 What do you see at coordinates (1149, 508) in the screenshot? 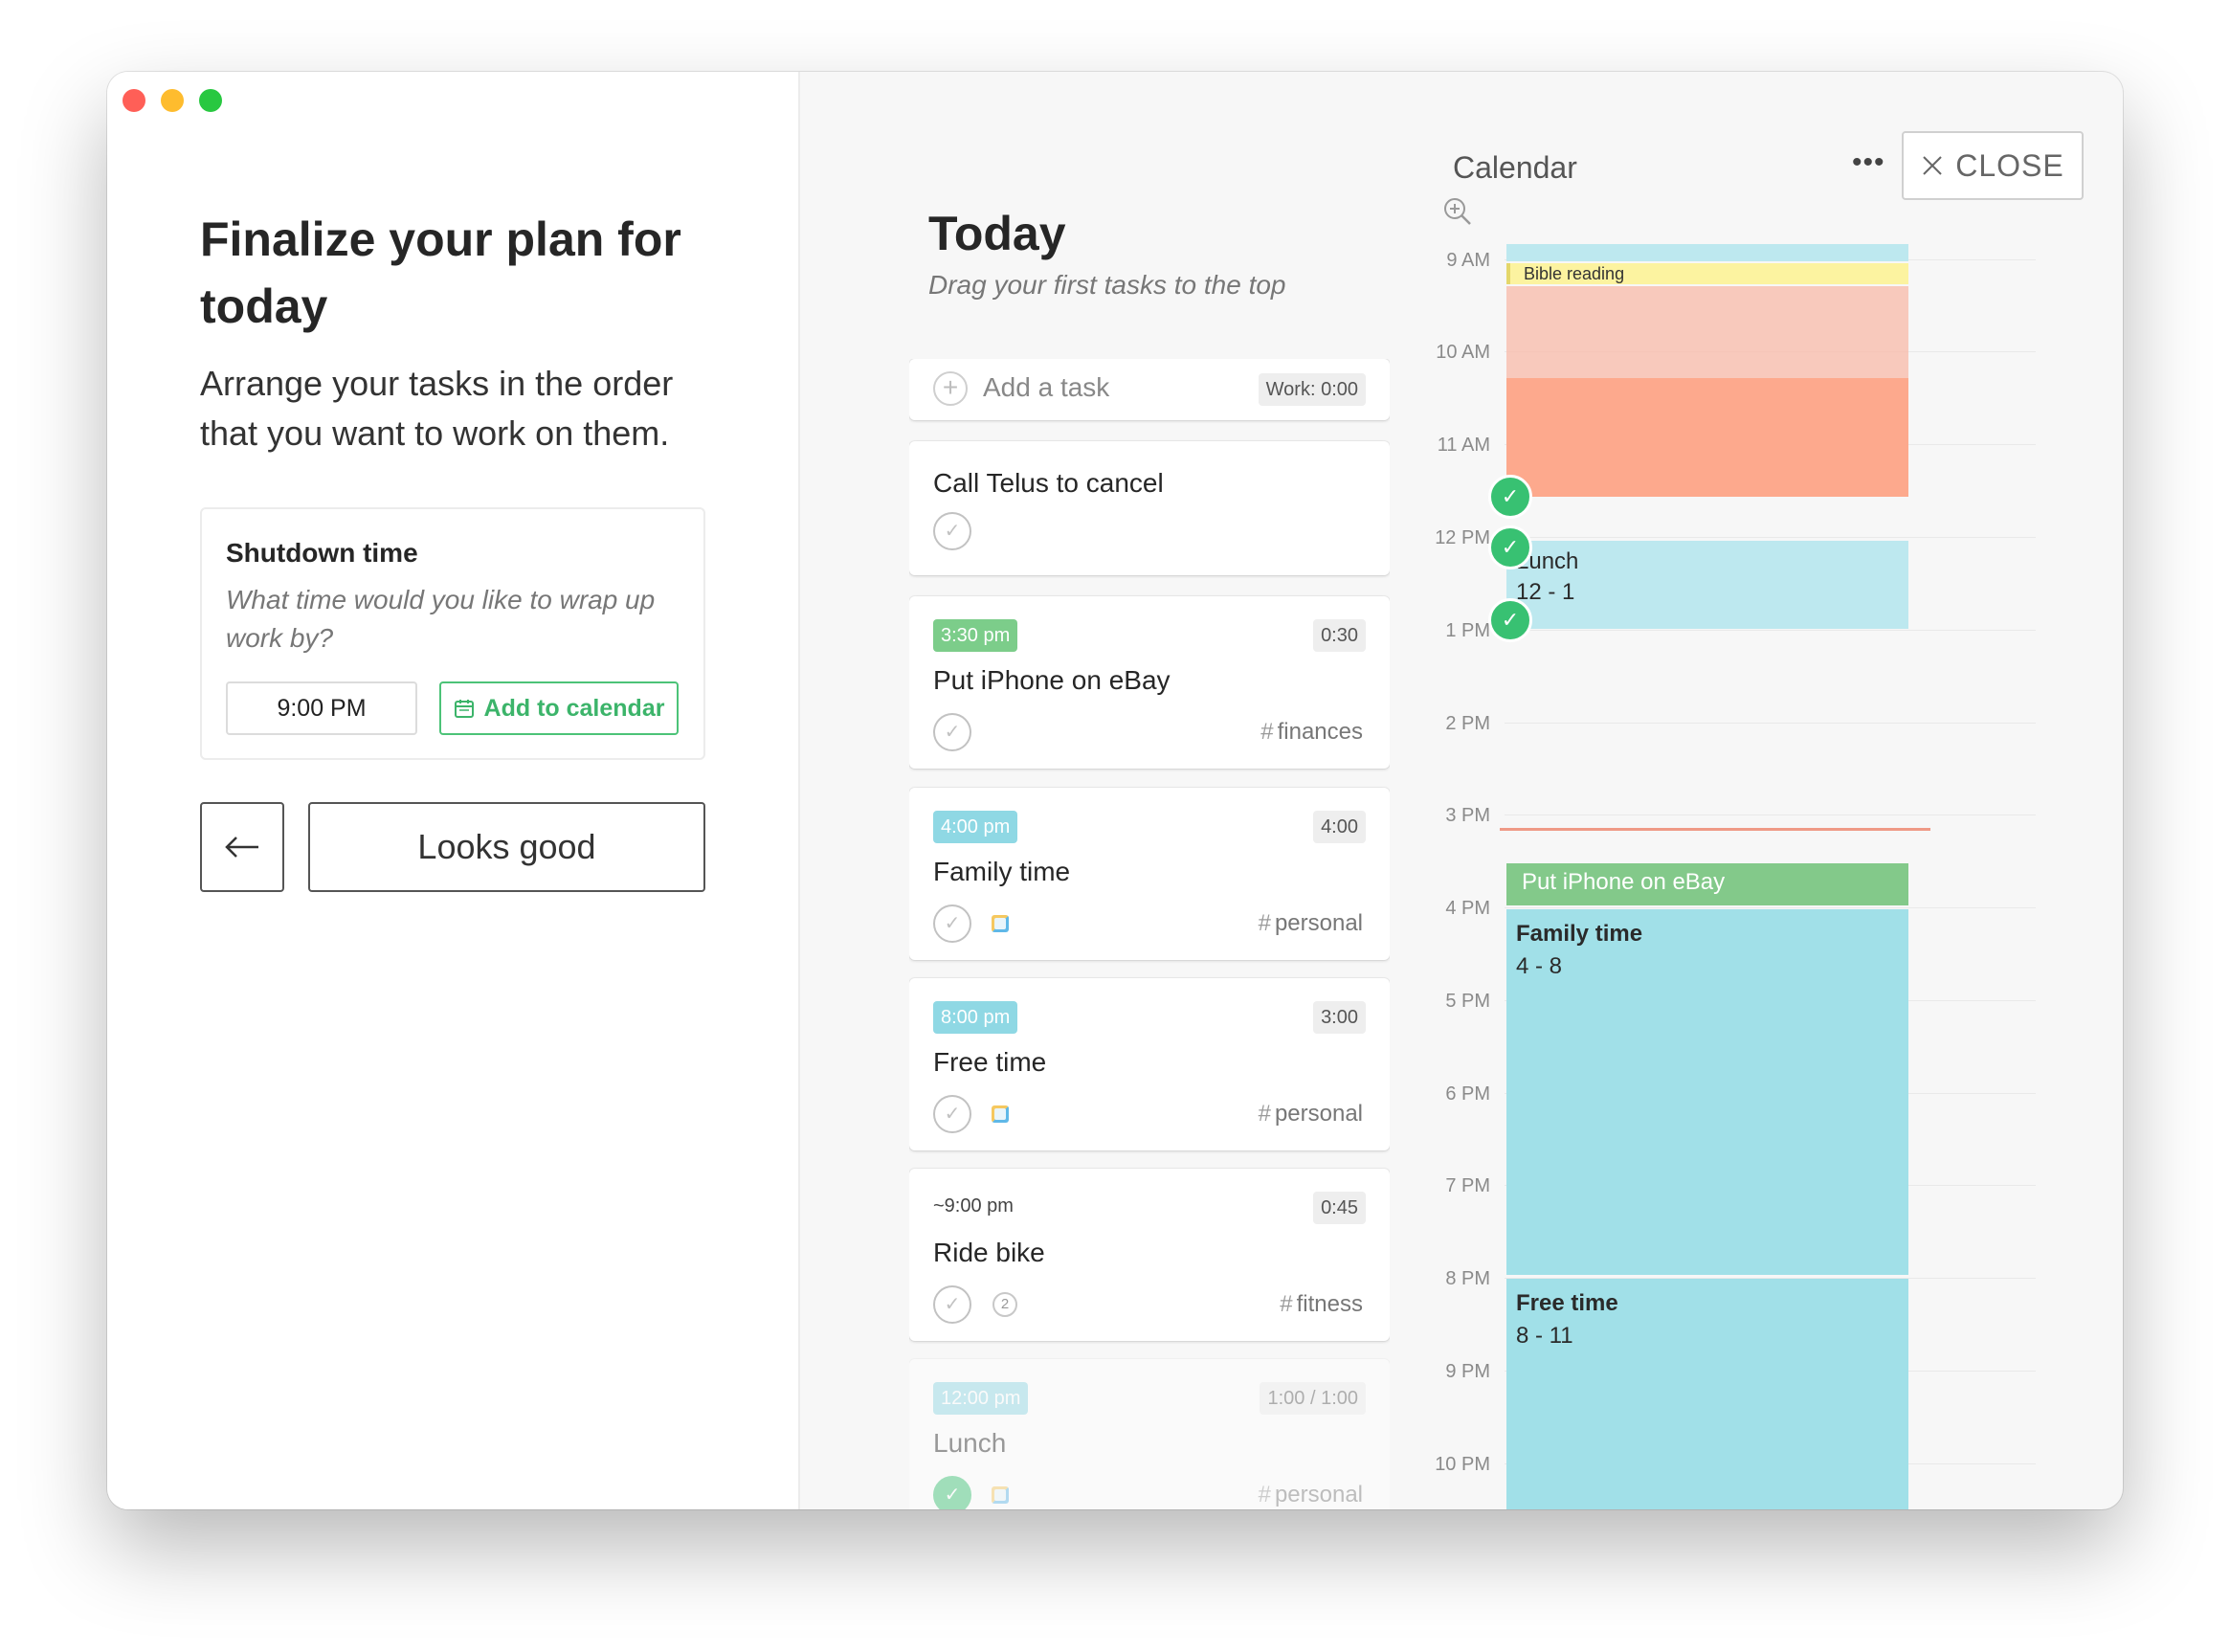
I see `task-card: Call Telus to cancel ✓` at bounding box center [1149, 508].